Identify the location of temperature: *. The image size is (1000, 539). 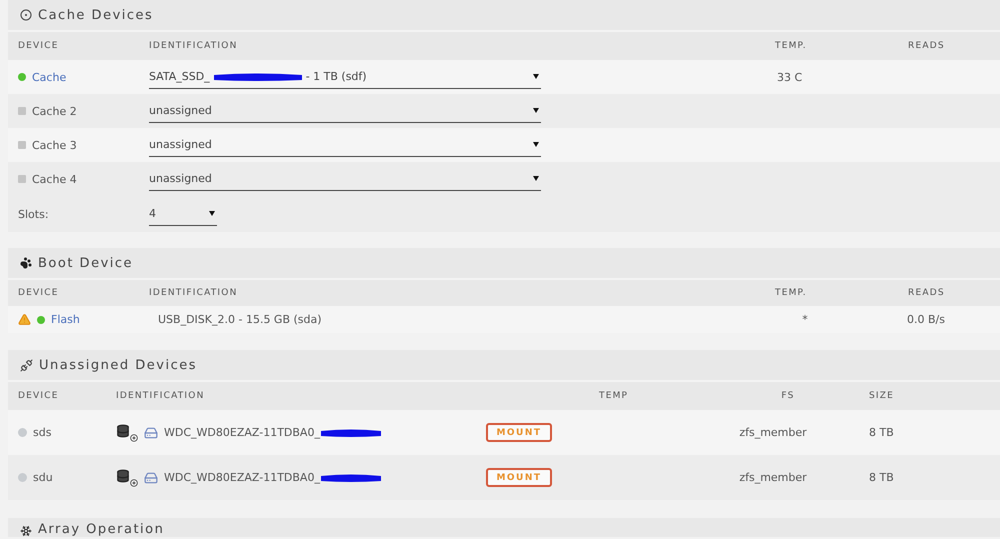
(805, 319).